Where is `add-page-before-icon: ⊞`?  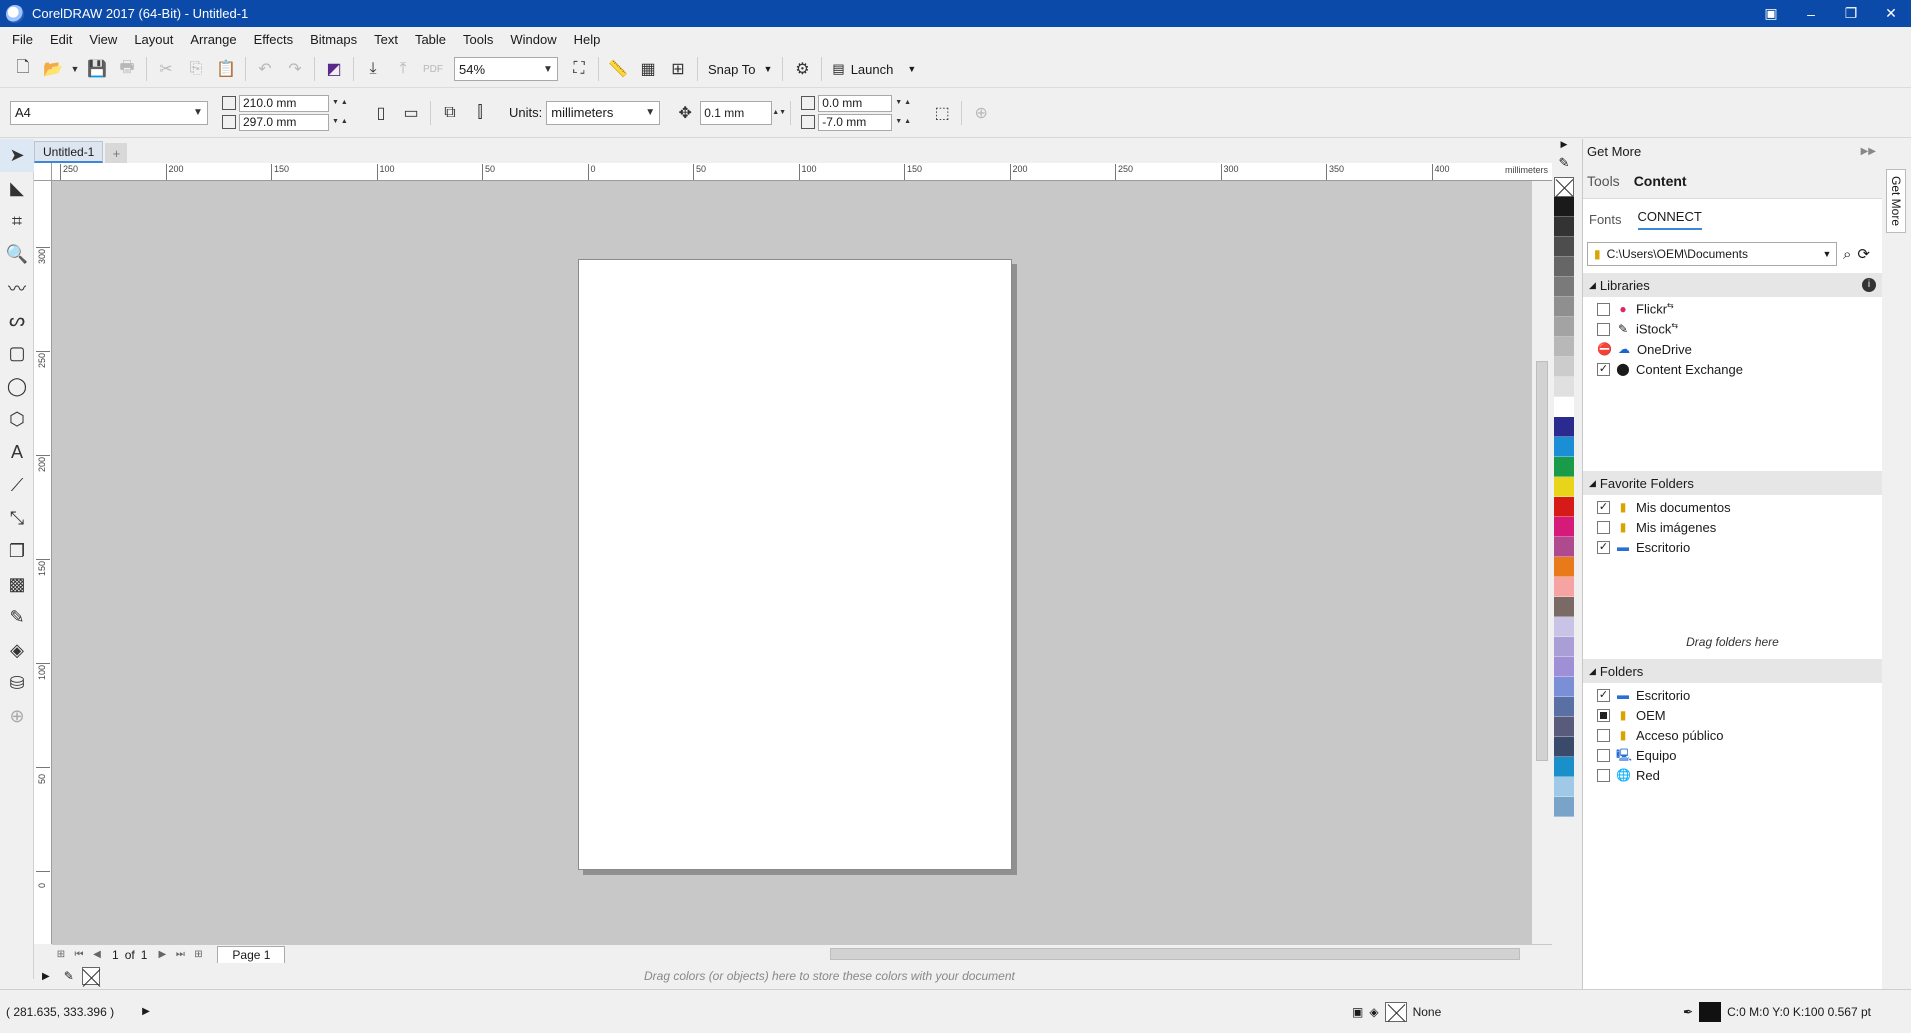 add-page-before-icon: ⊞ is located at coordinates (61, 954).